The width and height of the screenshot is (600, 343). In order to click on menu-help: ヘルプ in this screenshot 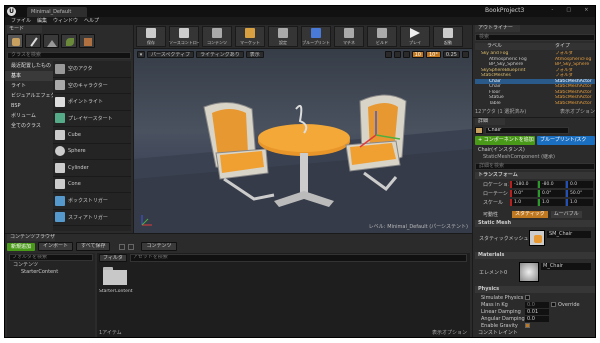, I will do `click(91, 21)`.